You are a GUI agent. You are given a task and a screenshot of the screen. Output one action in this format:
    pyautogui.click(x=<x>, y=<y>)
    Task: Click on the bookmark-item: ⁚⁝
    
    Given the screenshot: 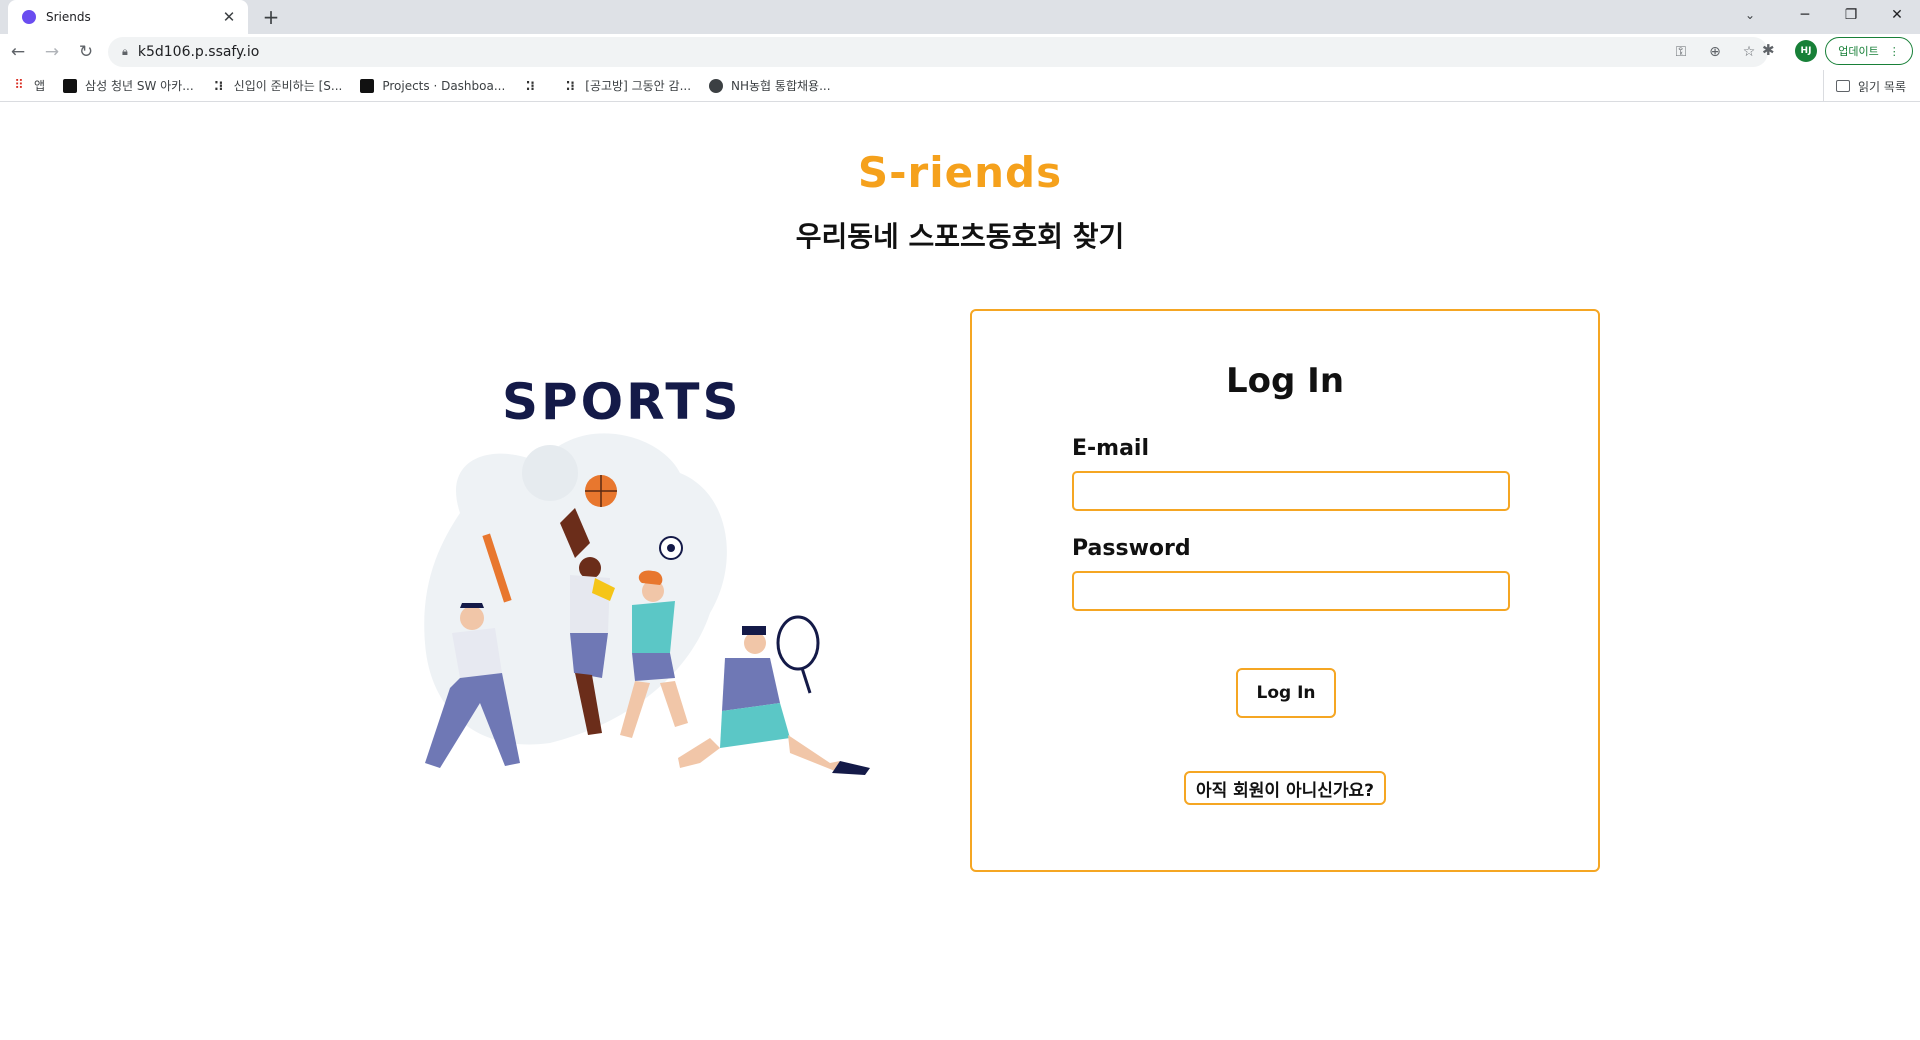 What is the action you would take?
    pyautogui.click(x=534, y=86)
    